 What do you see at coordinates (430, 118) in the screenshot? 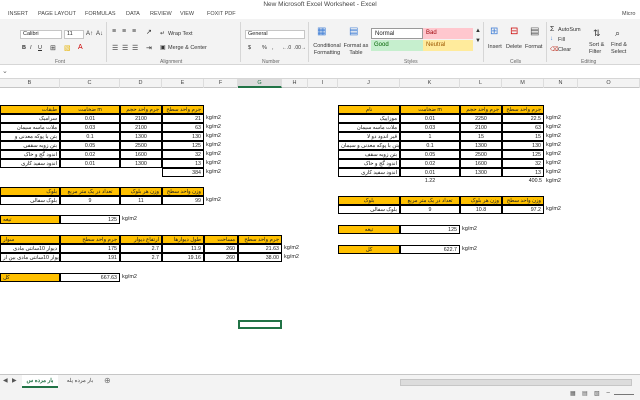
I see `cell: 0.01` at bounding box center [430, 118].